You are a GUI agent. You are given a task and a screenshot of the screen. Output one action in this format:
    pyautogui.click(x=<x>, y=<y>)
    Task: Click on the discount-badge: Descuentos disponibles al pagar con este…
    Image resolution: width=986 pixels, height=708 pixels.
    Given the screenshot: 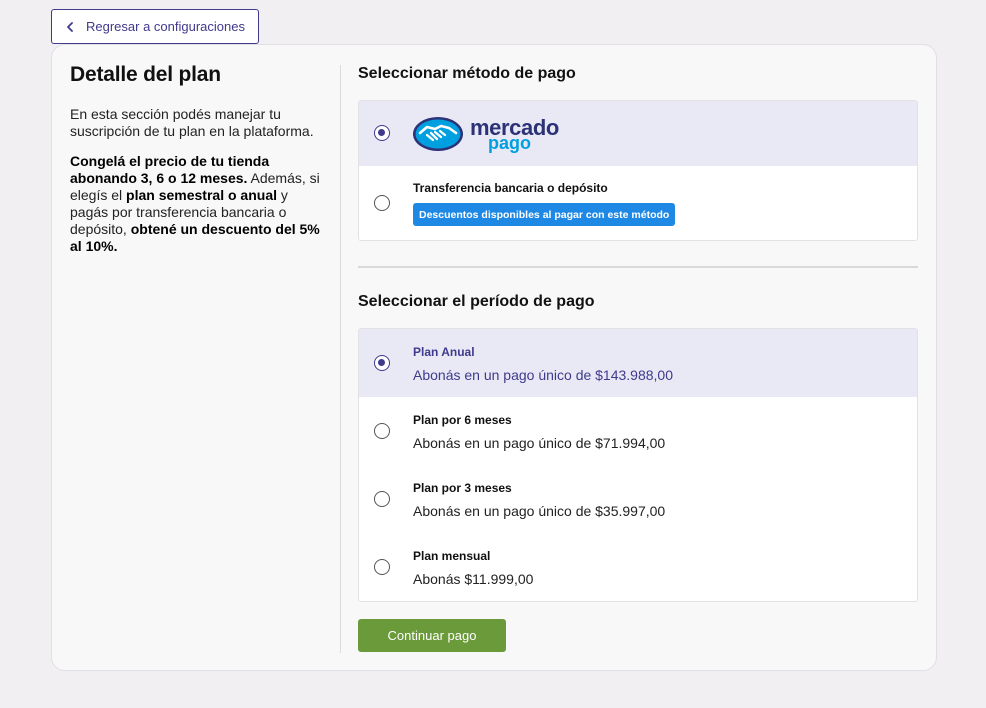 What is the action you would take?
    pyautogui.click(x=544, y=214)
    